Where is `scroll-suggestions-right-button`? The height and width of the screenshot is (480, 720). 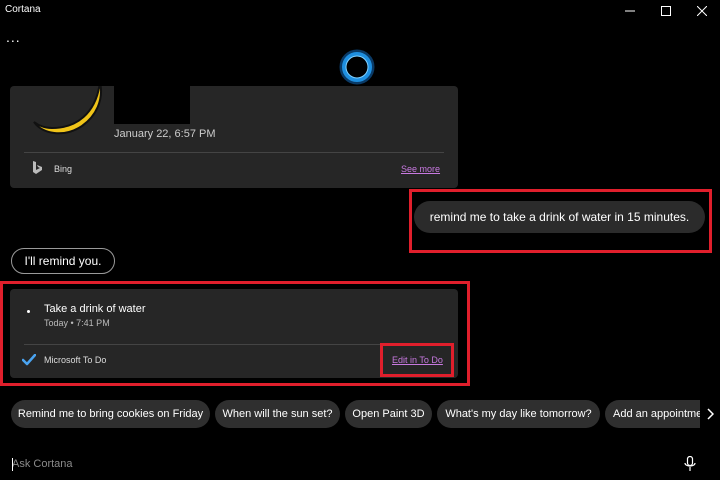
scroll-suggestions-right-button is located at coordinates (710, 414).